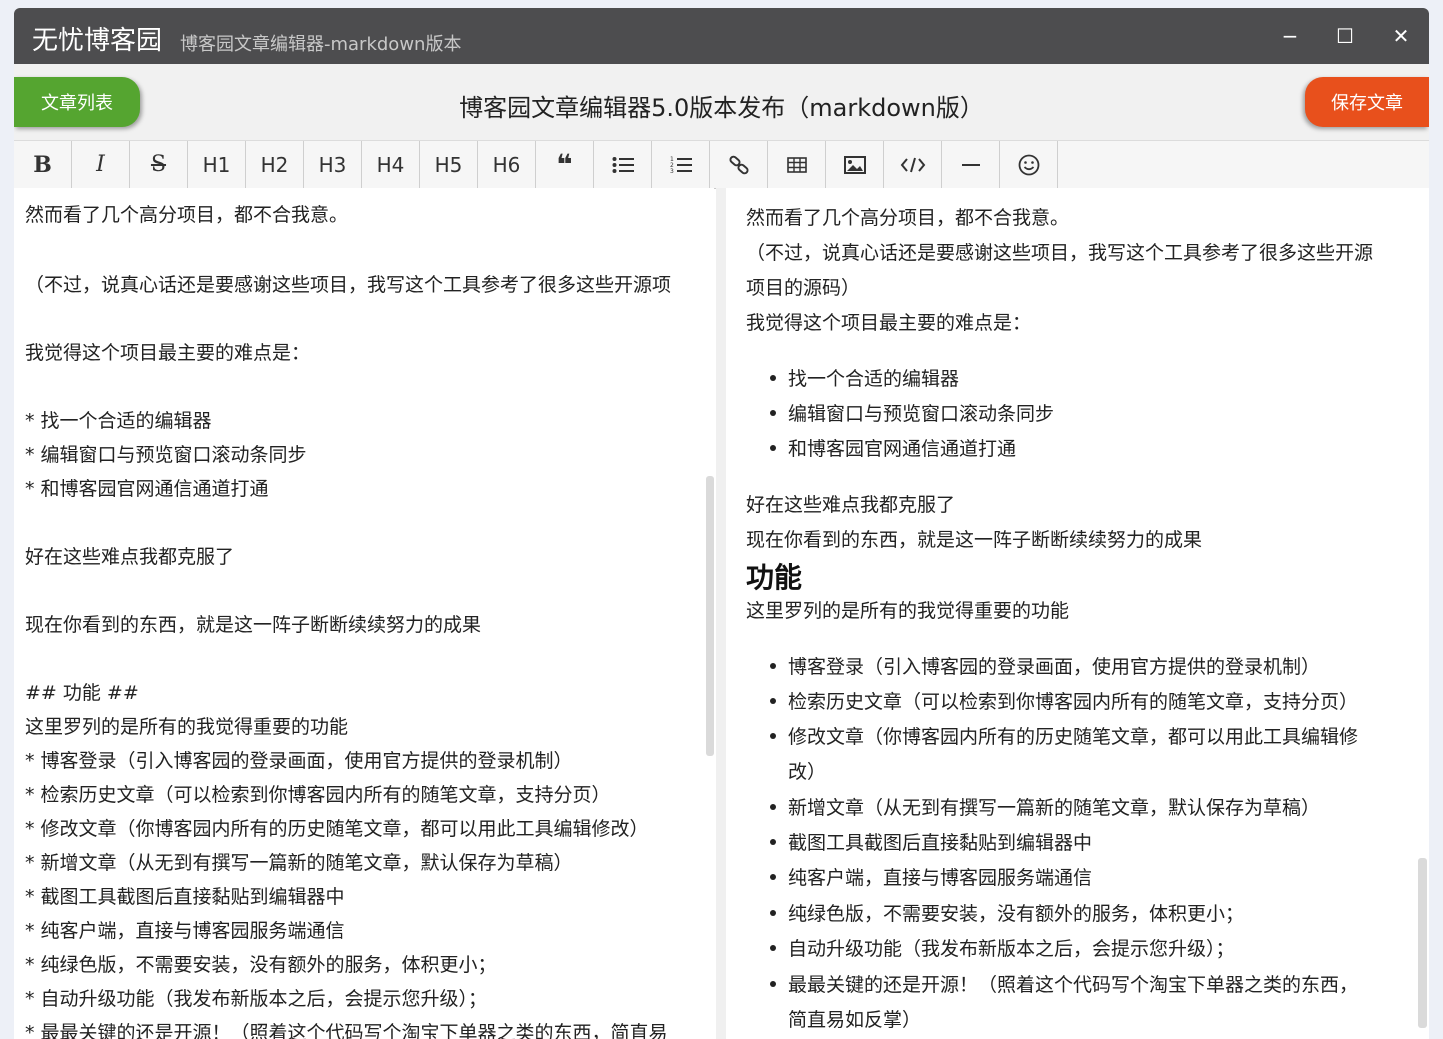 The width and height of the screenshot is (1443, 1039). What do you see at coordinates (299, 863) in the screenshot?
I see `editor-line: * 新增文章（从无到有撰写一篇新的随笔文章，默认保存为草稿）` at bounding box center [299, 863].